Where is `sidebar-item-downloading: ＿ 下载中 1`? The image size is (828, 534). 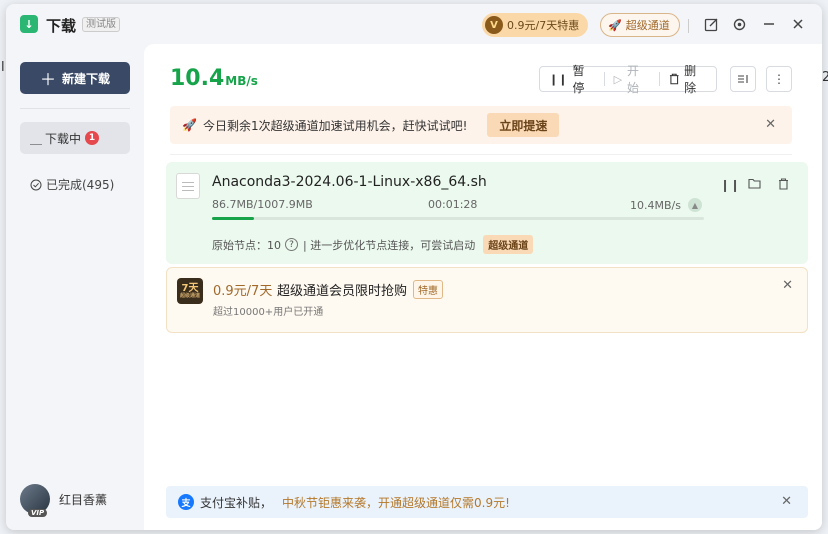
sidebar-item-downloading: ＿ 下载中 1 is located at coordinates (75, 138).